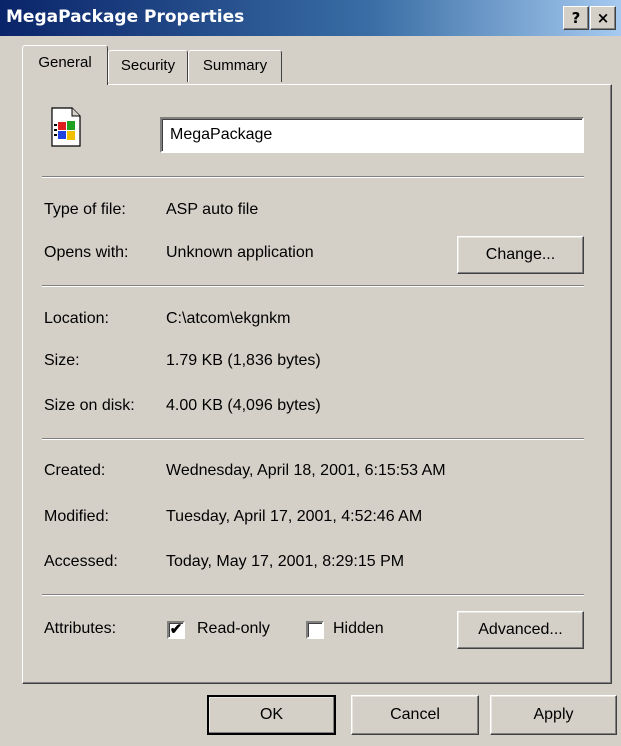 Image resolution: width=621 pixels, height=746 pixels. What do you see at coordinates (65, 65) in the screenshot?
I see `tab-general: General` at bounding box center [65, 65].